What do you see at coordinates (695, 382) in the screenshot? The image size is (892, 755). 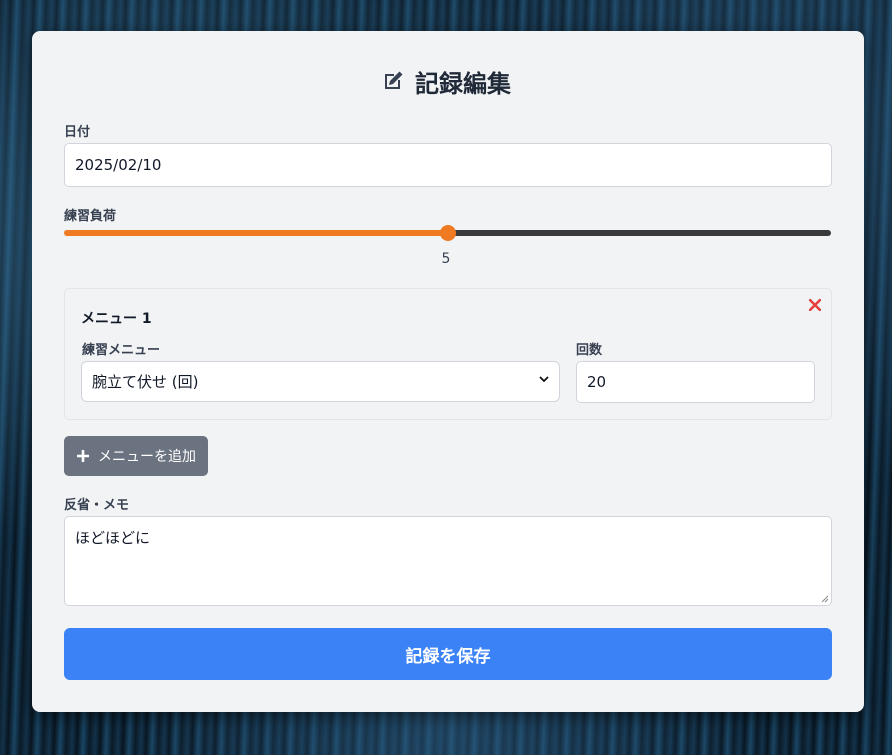 I see `count-input: 20` at bounding box center [695, 382].